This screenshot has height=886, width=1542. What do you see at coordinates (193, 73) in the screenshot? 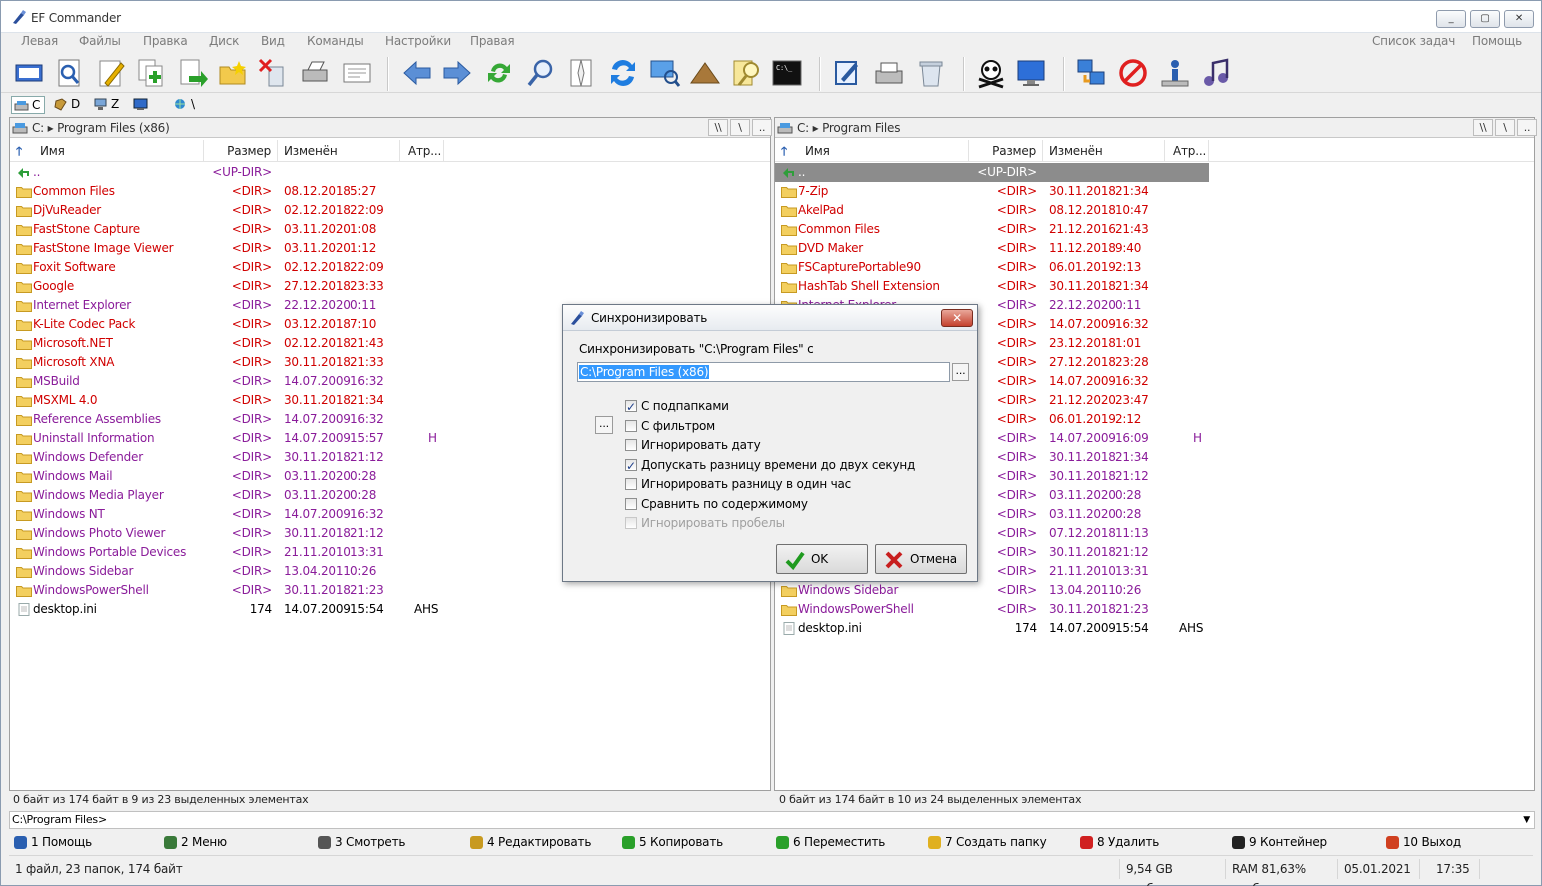
I see `move-file-icon` at bounding box center [193, 73].